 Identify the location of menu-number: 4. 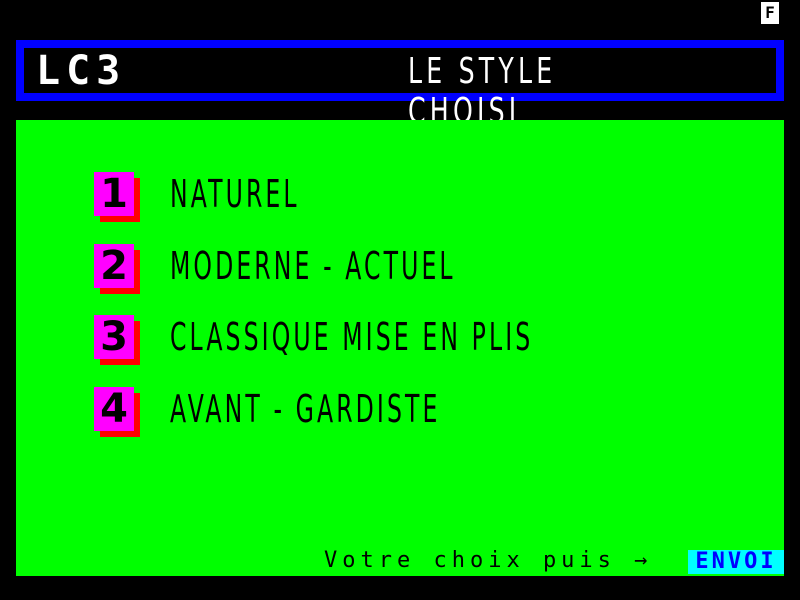
(114, 409).